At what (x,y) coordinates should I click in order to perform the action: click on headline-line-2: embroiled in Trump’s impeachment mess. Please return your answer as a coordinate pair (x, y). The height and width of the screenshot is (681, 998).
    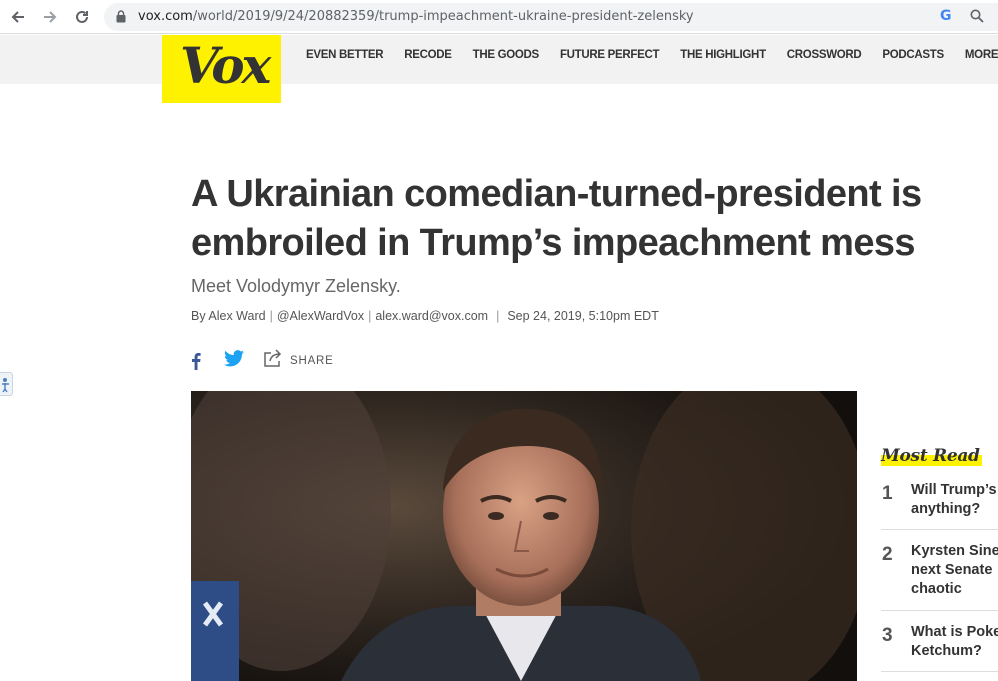
    Looking at the image, I should click on (553, 243).